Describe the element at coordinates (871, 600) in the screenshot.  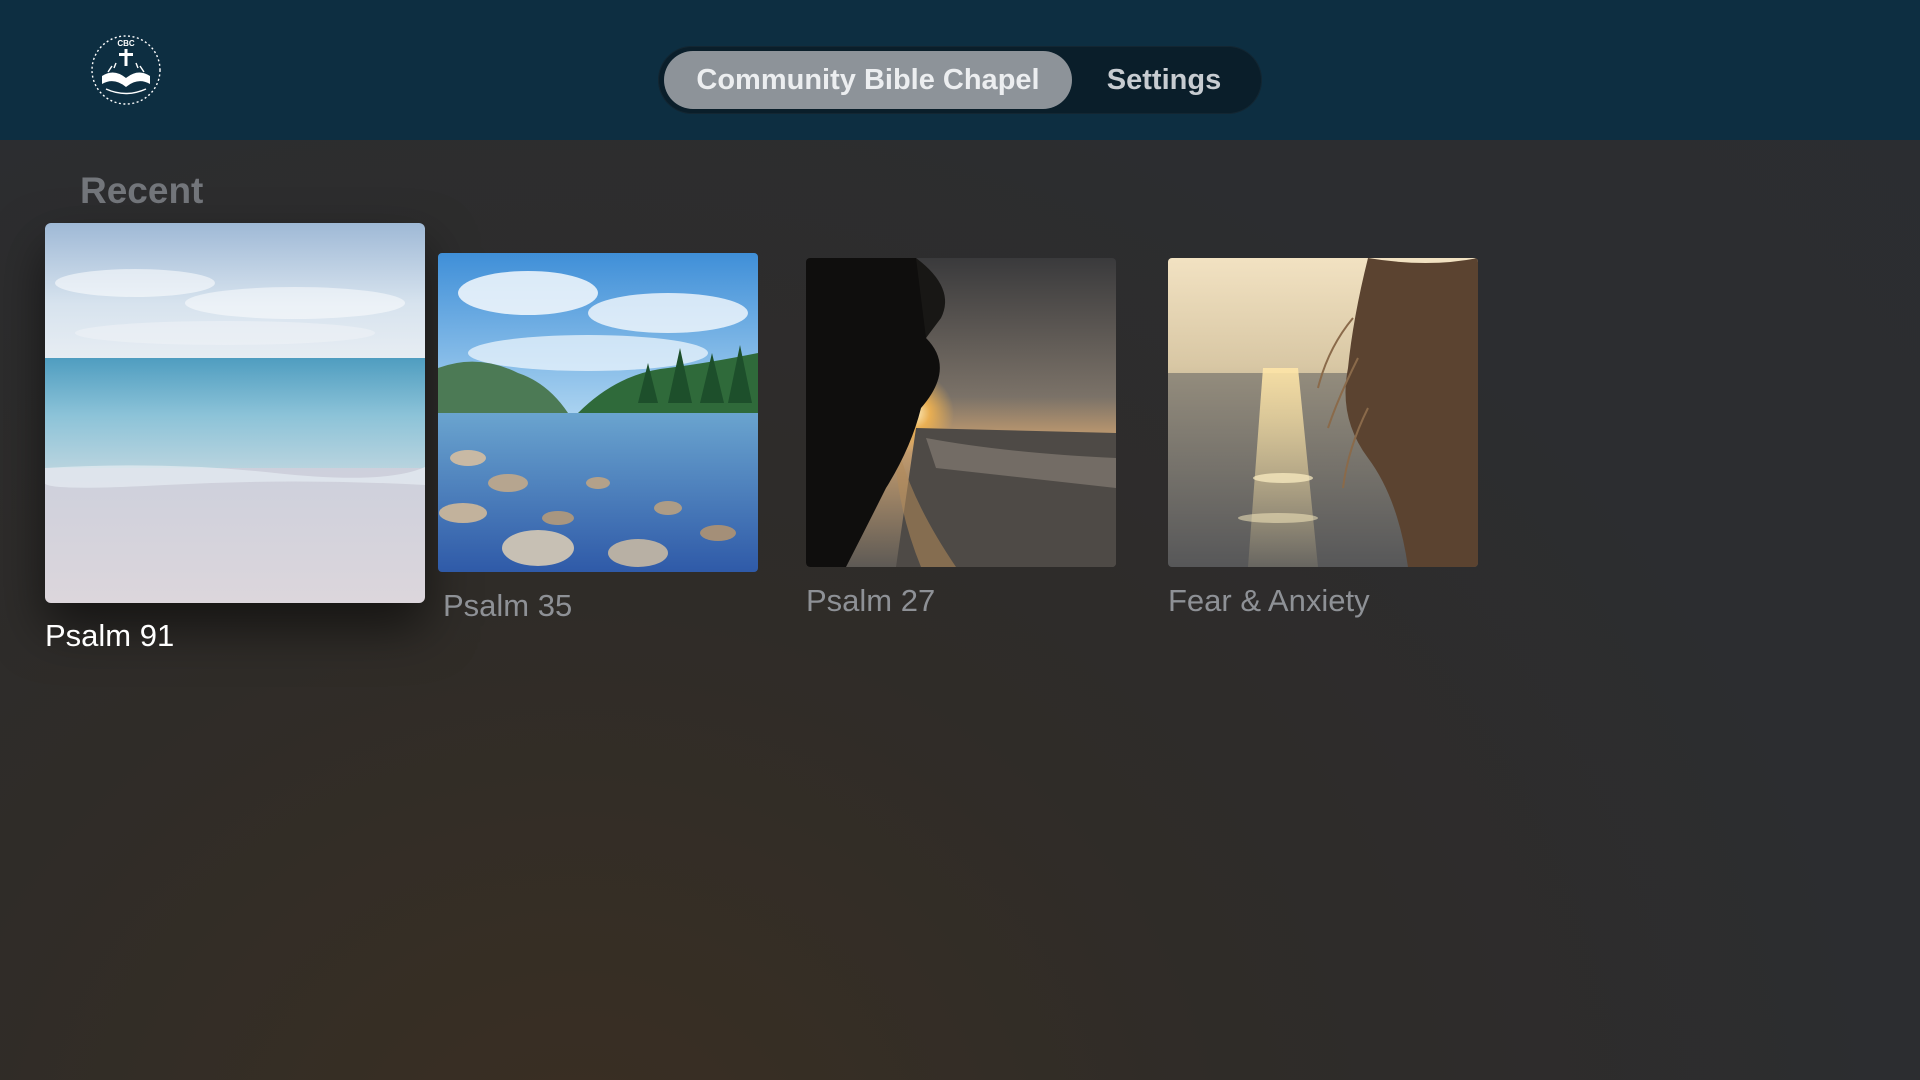
I see `card-title: Psalm 27` at that location.